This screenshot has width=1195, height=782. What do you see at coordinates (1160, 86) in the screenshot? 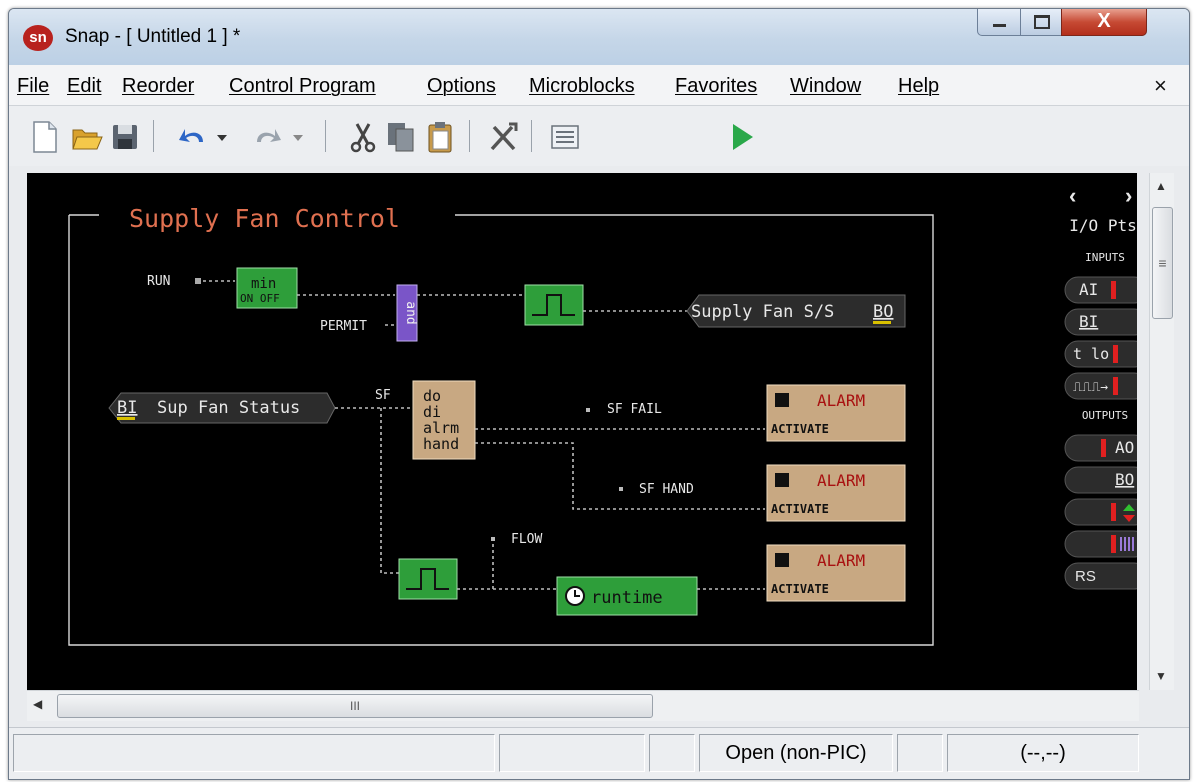
I see `mdi-close-button: ×` at bounding box center [1160, 86].